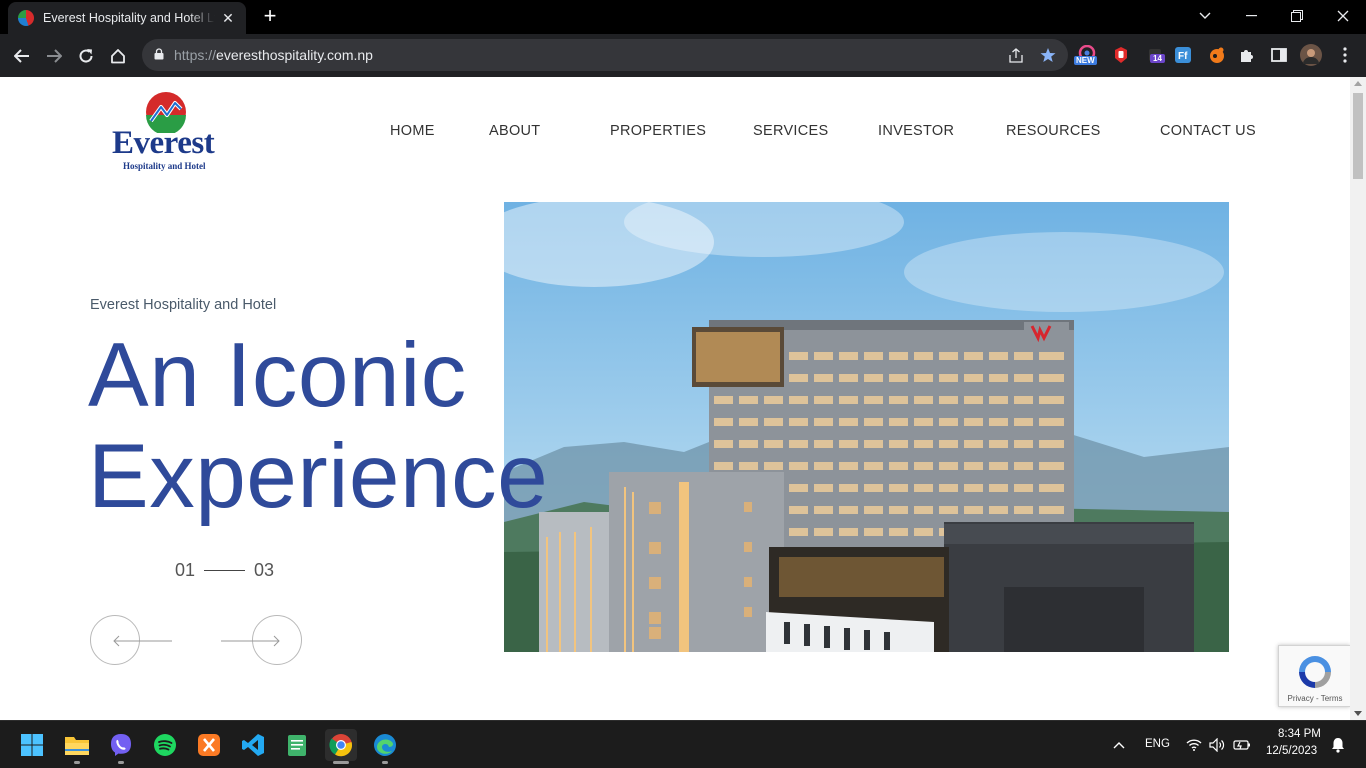 This screenshot has width=1366, height=768. What do you see at coordinates (1251, 16) in the screenshot?
I see `minimize-button` at bounding box center [1251, 16].